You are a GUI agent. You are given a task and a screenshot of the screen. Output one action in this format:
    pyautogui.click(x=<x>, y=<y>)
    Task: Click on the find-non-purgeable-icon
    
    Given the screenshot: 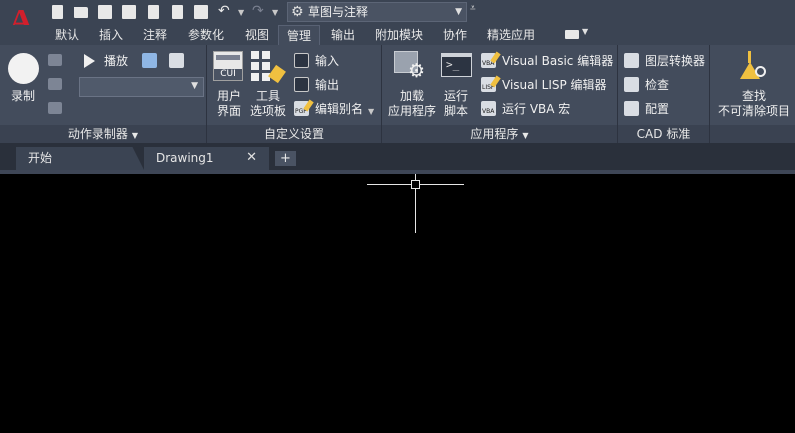 What is the action you would take?
    pyautogui.click(x=753, y=67)
    